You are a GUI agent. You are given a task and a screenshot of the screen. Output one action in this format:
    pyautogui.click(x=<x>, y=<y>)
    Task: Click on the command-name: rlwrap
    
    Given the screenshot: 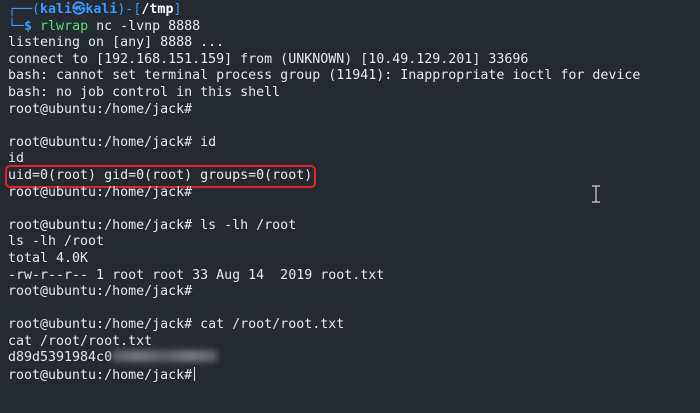 What is the action you would take?
    pyautogui.click(x=64, y=26)
    